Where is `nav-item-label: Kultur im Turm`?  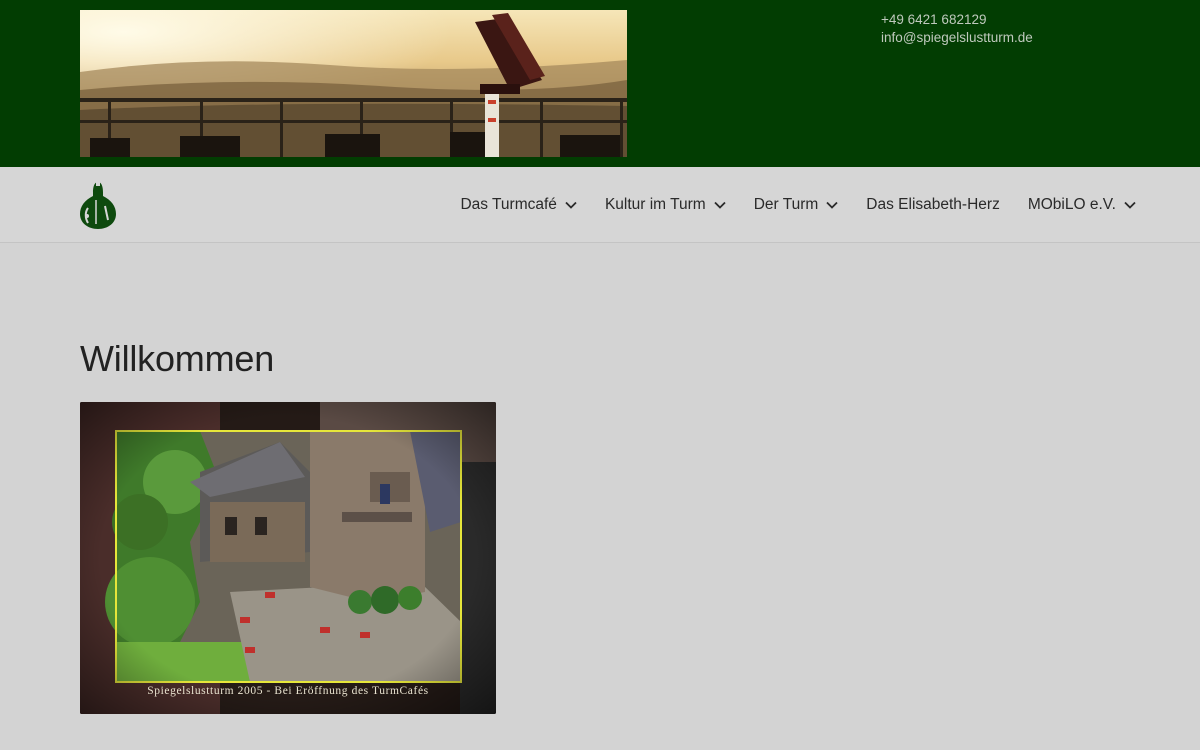
nav-item-label: Kultur im Turm is located at coordinates (655, 204).